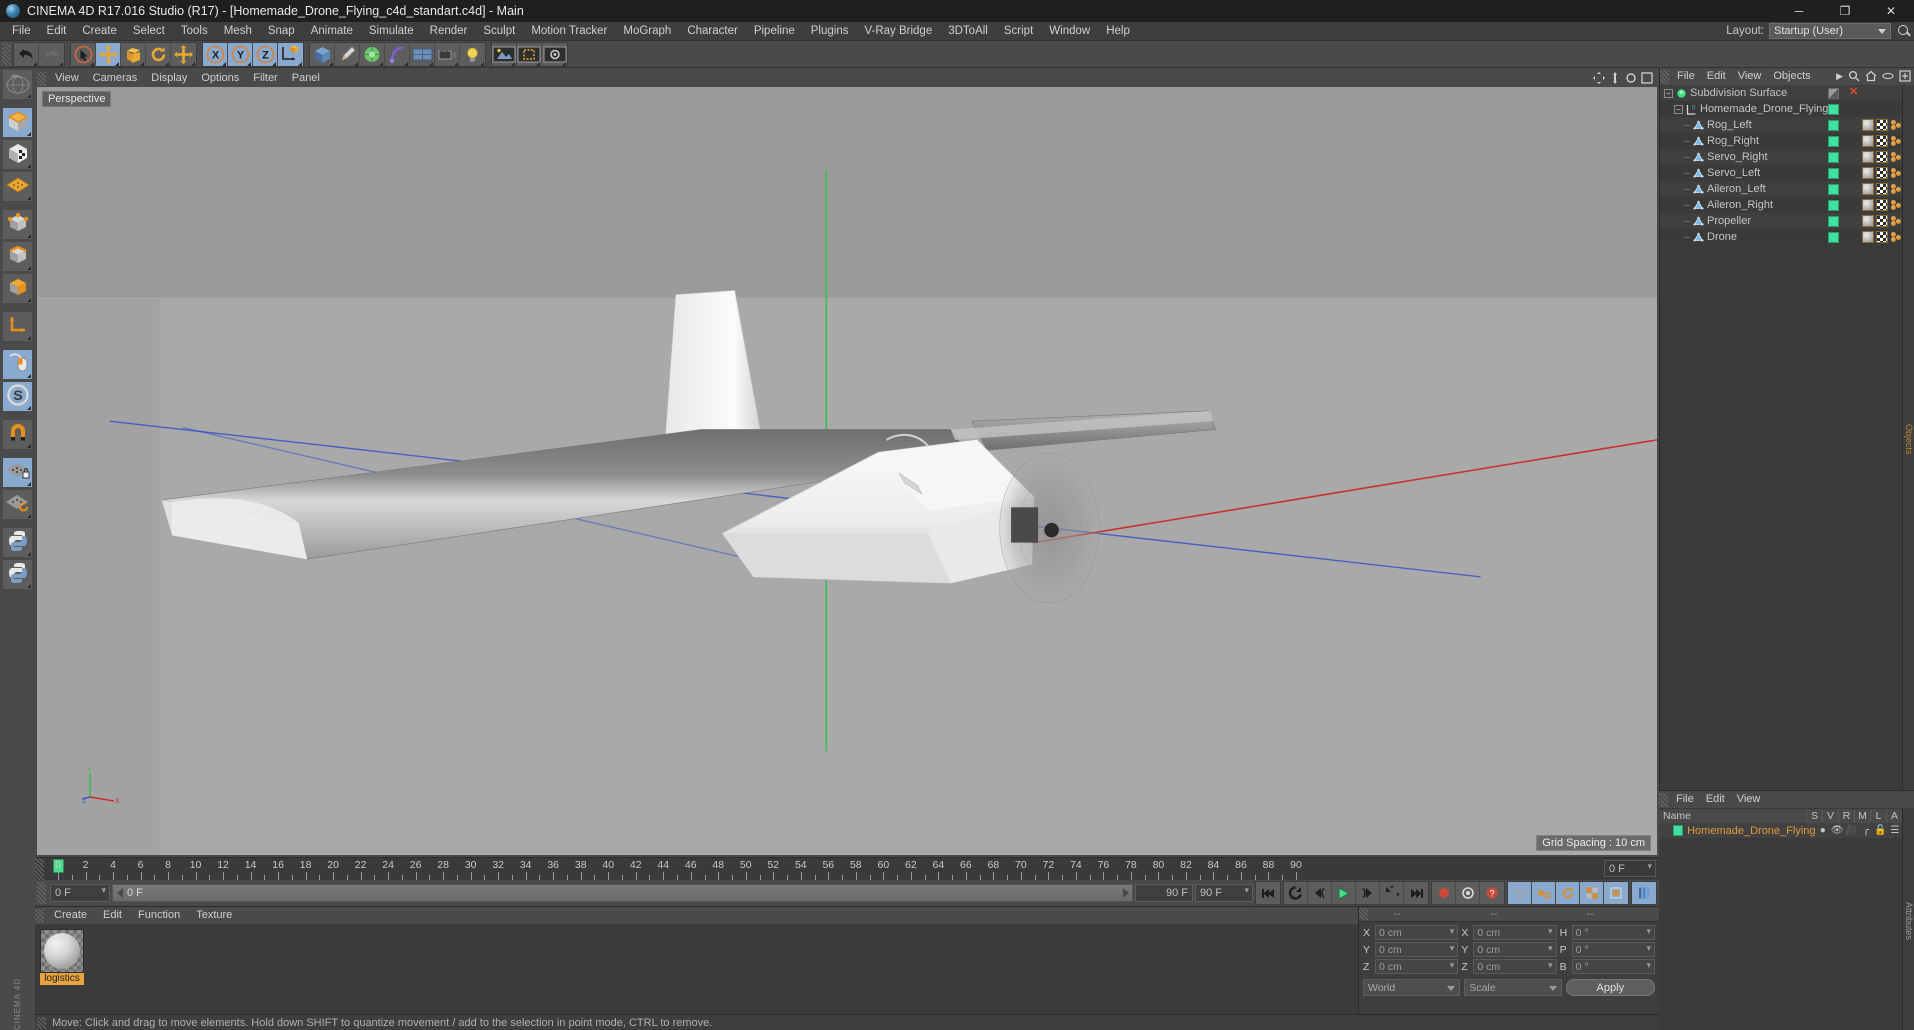 The width and height of the screenshot is (1914, 1030). What do you see at coordinates (1417, 966) in the screenshot?
I see `coord-input-position-z: 0 cm ▾` at bounding box center [1417, 966].